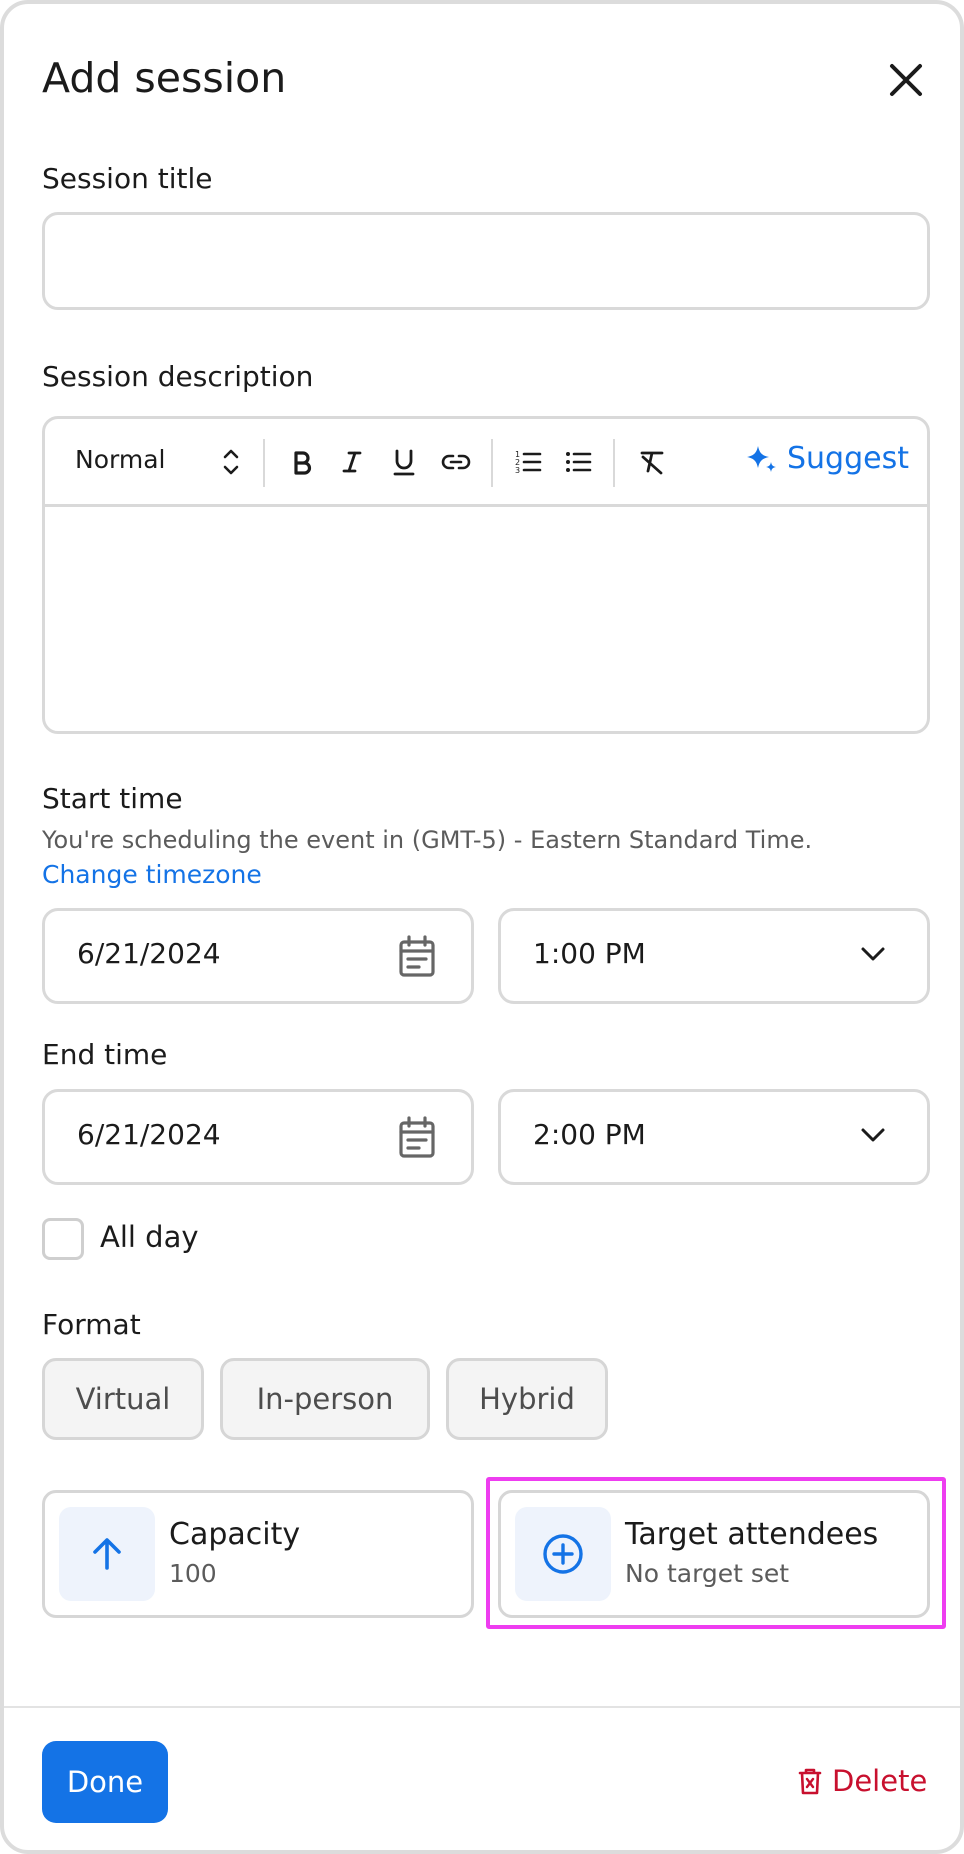 Image resolution: width=964 pixels, height=1854 pixels. I want to click on capacity-value: 100, so click(193, 1573).